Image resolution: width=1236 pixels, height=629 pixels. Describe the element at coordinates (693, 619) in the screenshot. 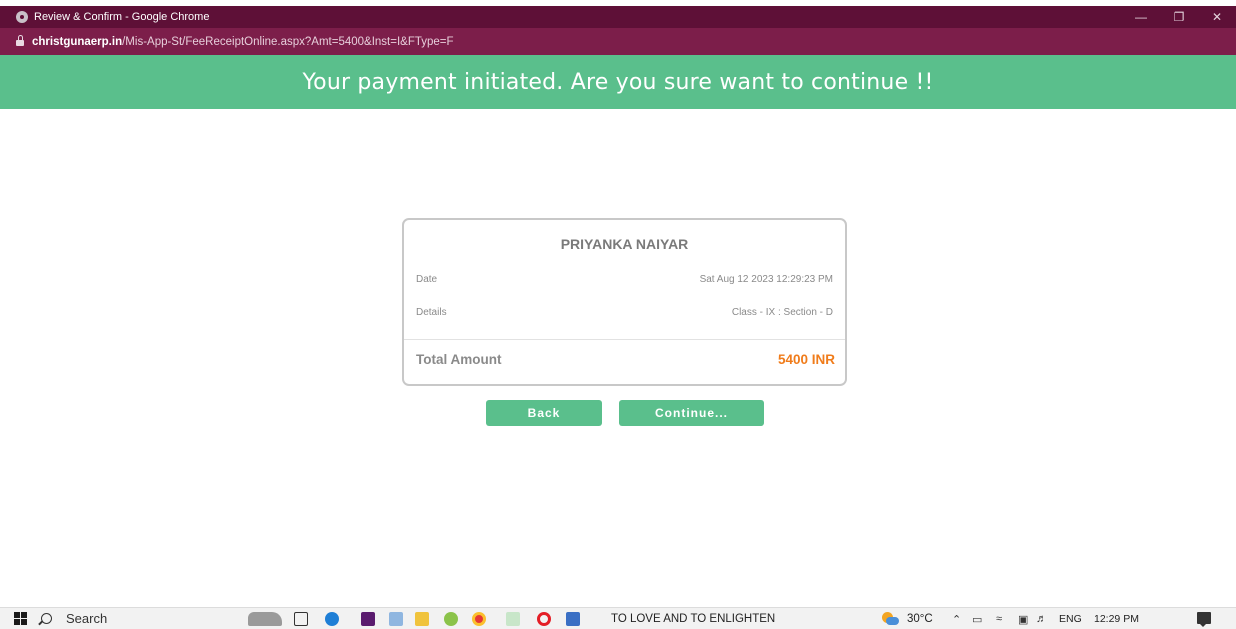

I see `taskbar-slogan: TO LOVE AND TO ENLIGHTEN` at that location.